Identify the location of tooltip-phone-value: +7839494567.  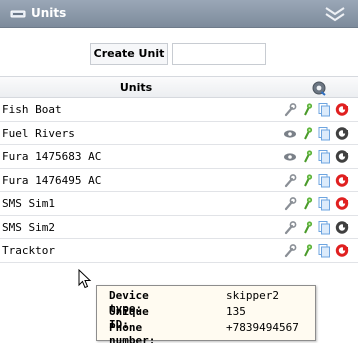
(262, 327).